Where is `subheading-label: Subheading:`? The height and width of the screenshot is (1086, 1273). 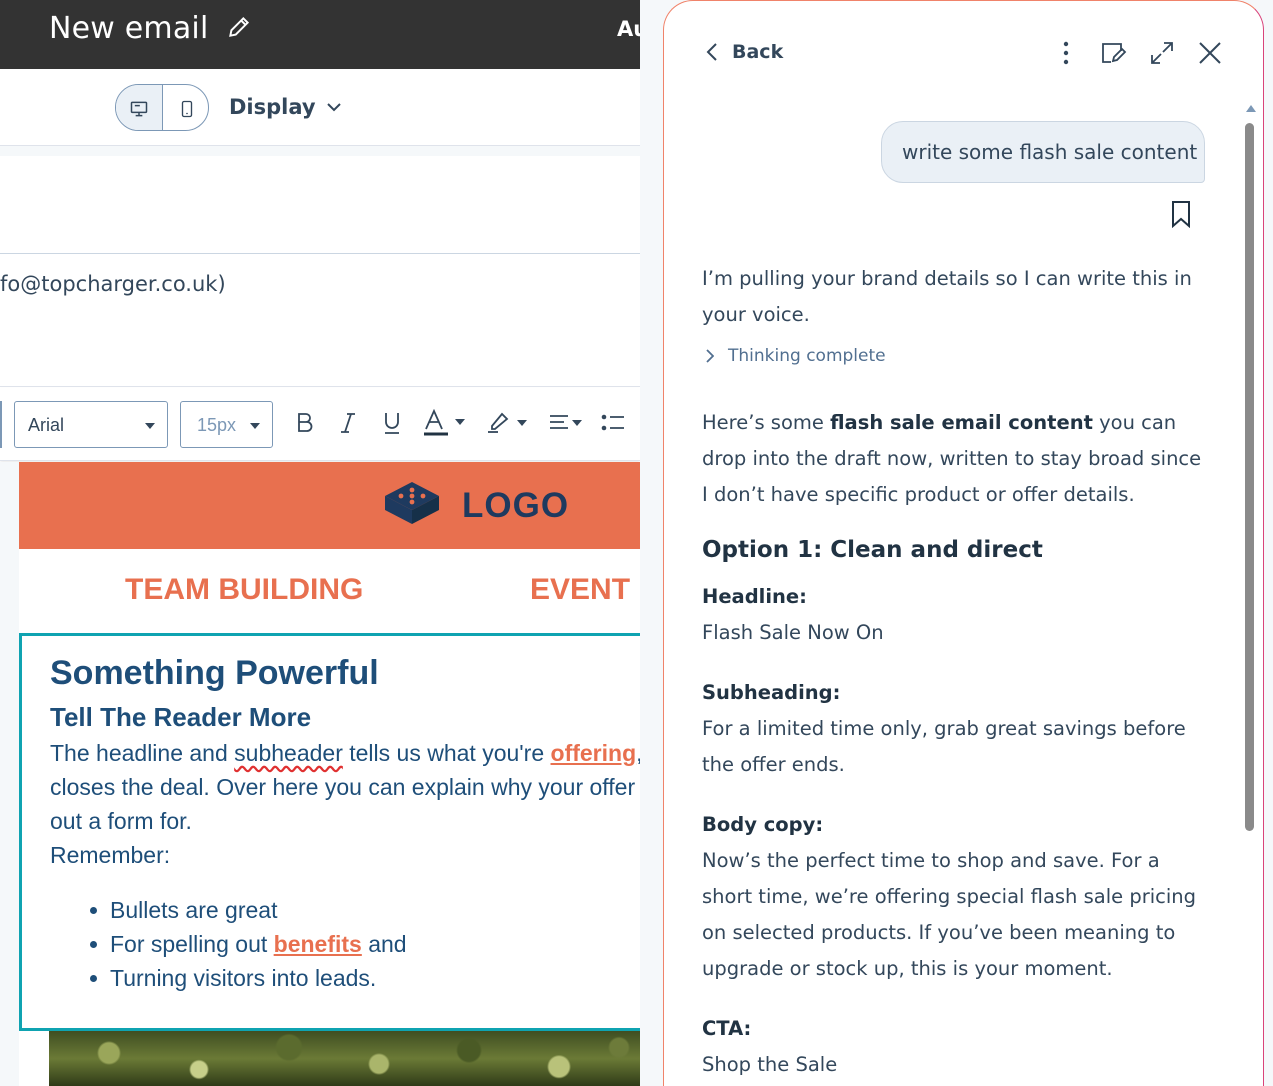
subheading-label: Subheading: is located at coordinates (771, 692).